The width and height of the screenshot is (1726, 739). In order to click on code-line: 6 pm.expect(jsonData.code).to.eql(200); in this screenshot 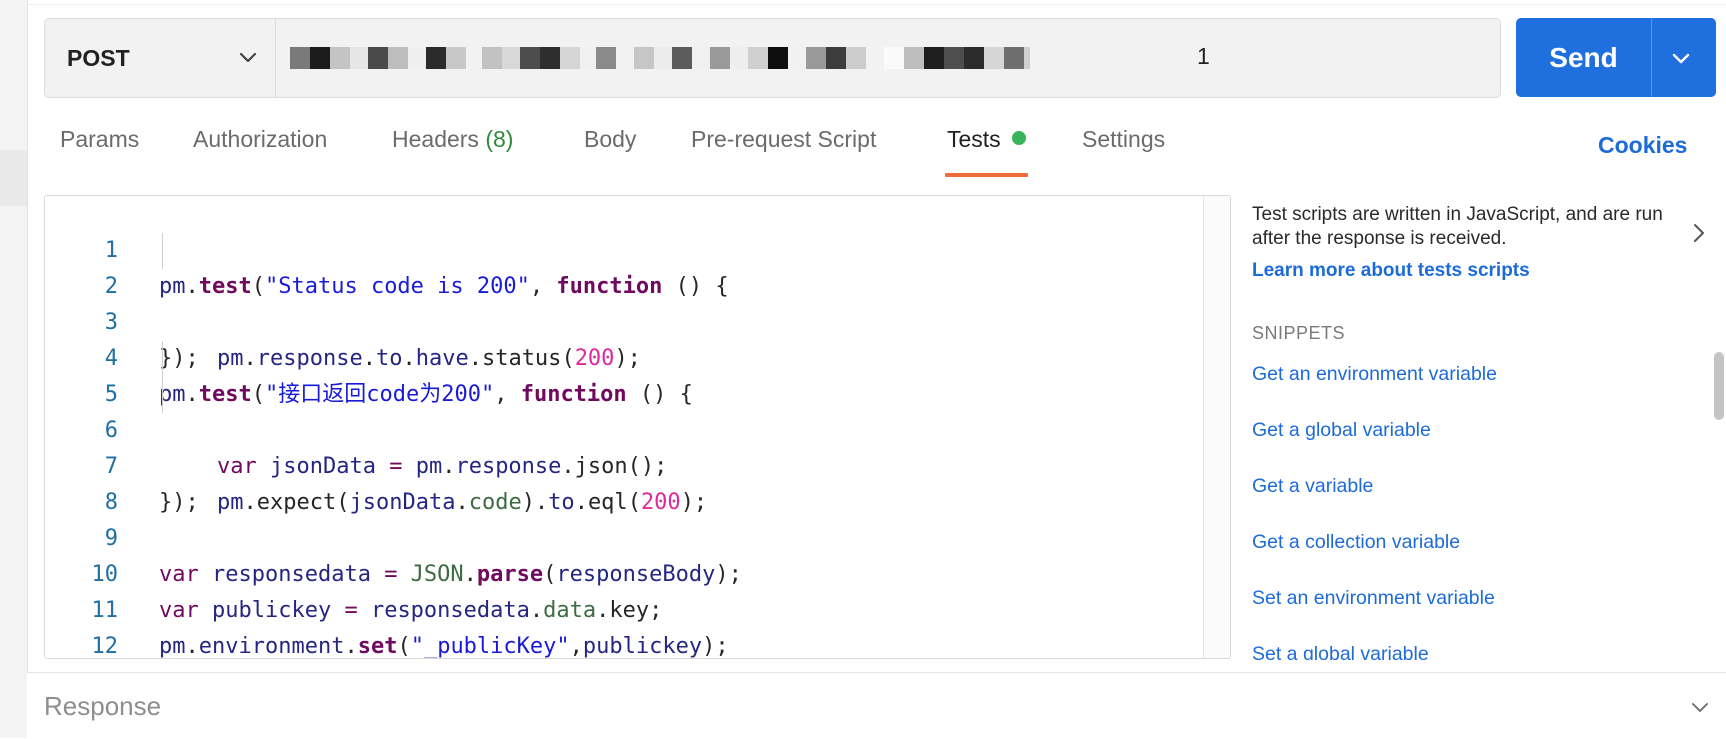, I will do `click(620, 446)`.